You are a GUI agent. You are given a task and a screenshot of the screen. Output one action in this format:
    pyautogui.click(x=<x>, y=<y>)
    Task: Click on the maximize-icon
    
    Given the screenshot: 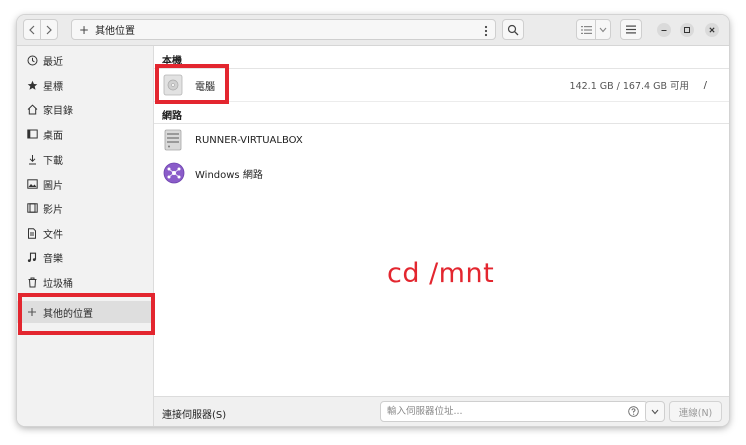 What is the action you would take?
    pyautogui.click(x=687, y=30)
    